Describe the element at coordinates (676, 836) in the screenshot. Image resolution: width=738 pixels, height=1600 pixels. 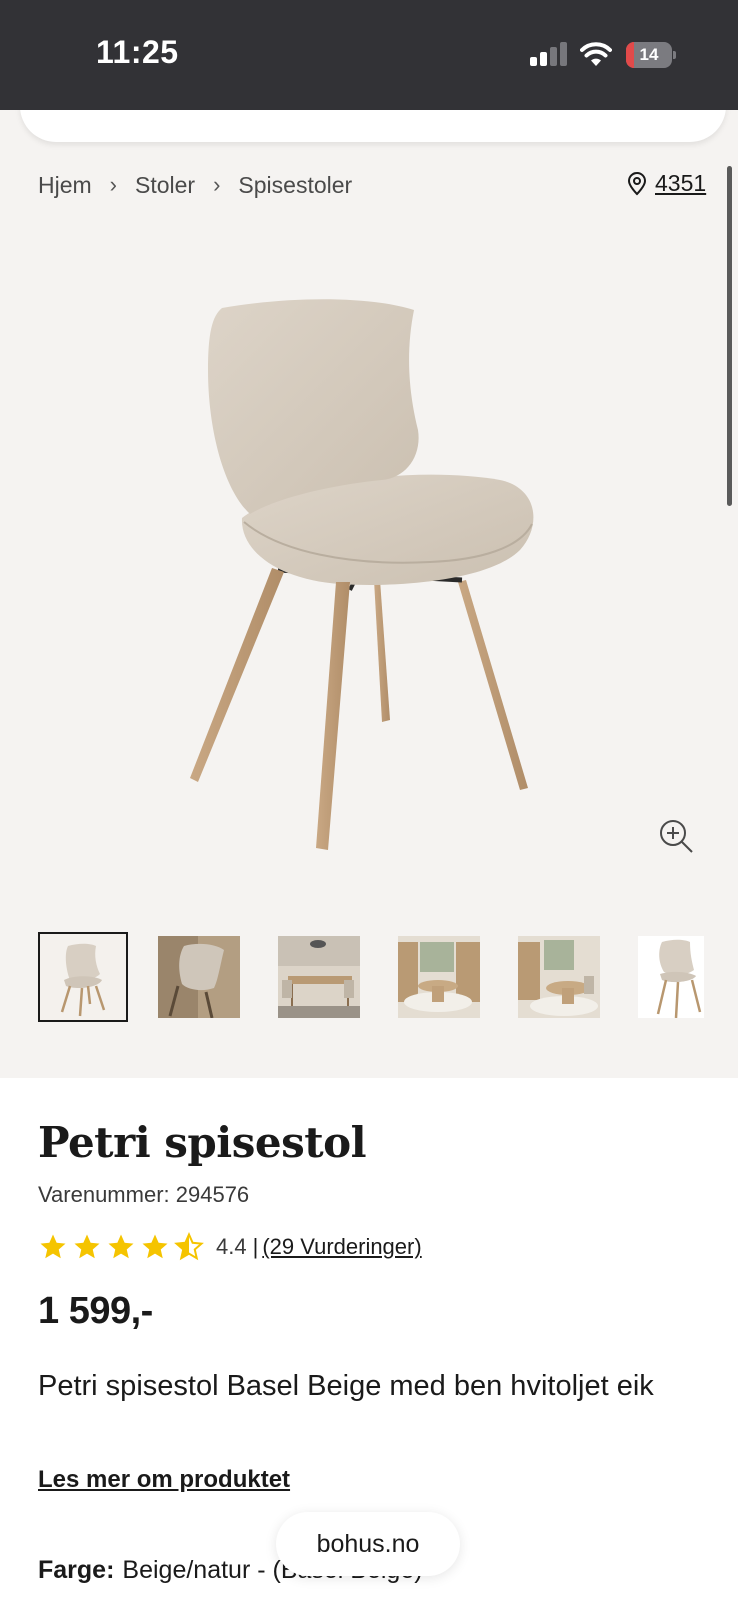
I see `zoom-in-icon` at that location.